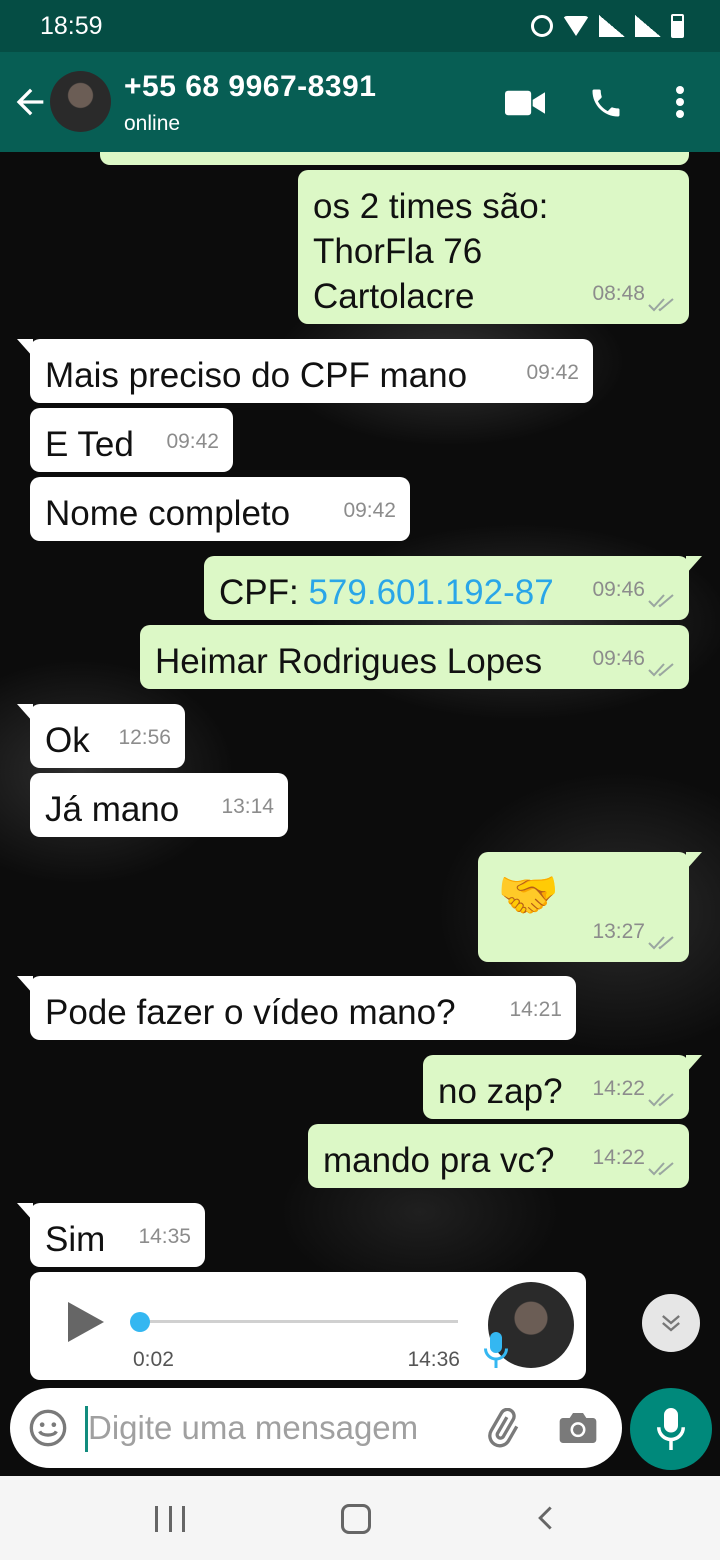 Image resolution: width=720 pixels, height=1560 pixels. Describe the element at coordinates (590, 907) in the screenshot. I see `message-outgoing-emoji: 🤝 13:27` at that location.